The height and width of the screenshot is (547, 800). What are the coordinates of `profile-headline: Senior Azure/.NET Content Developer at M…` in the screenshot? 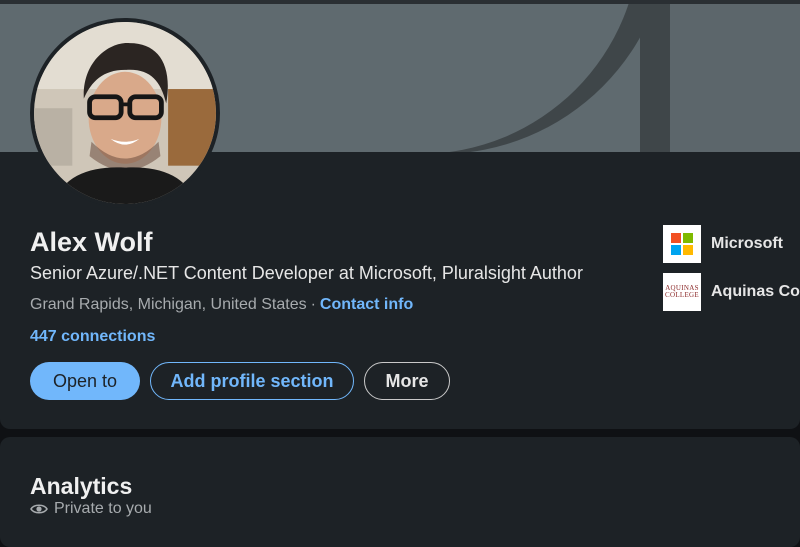 It's located at (306, 273).